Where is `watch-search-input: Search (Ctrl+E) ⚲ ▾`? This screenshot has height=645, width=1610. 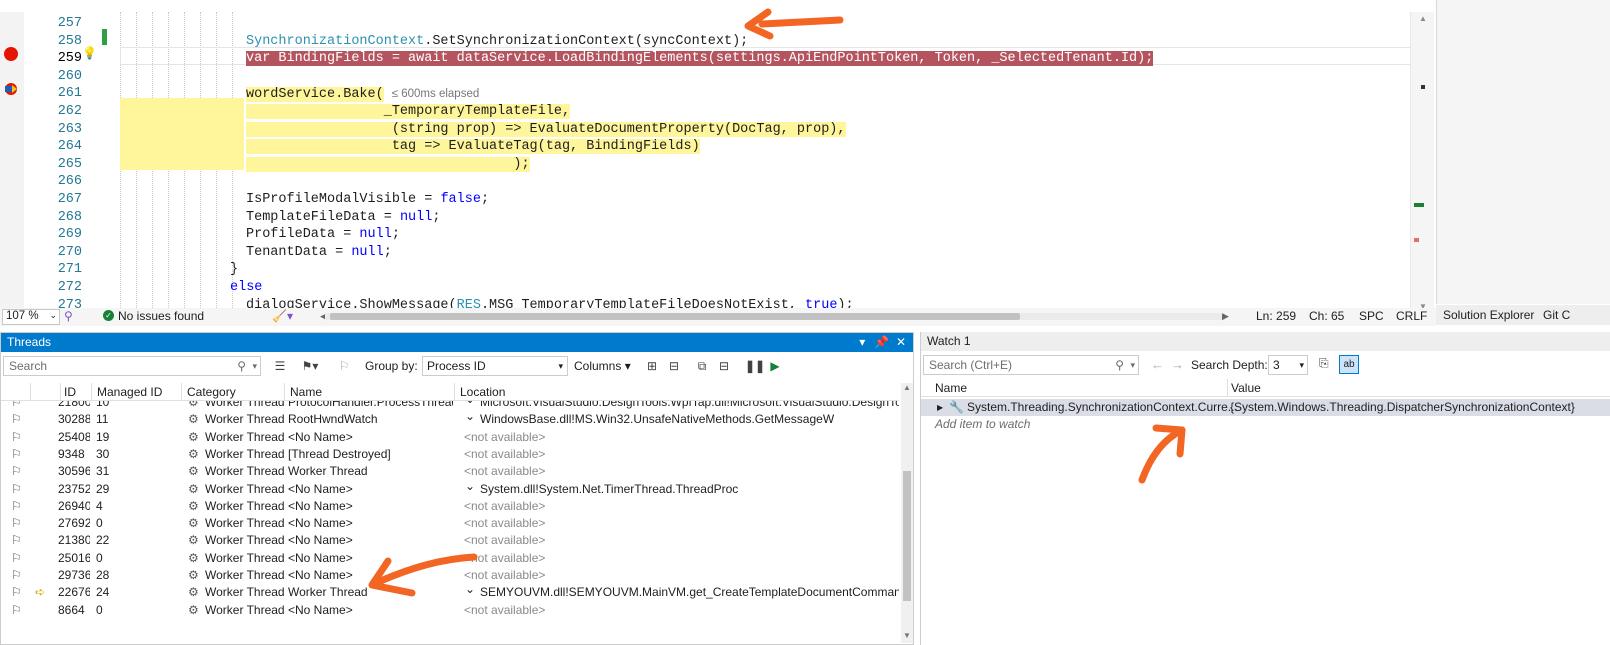 watch-search-input: Search (Ctrl+E) ⚲ ▾ is located at coordinates (1031, 365).